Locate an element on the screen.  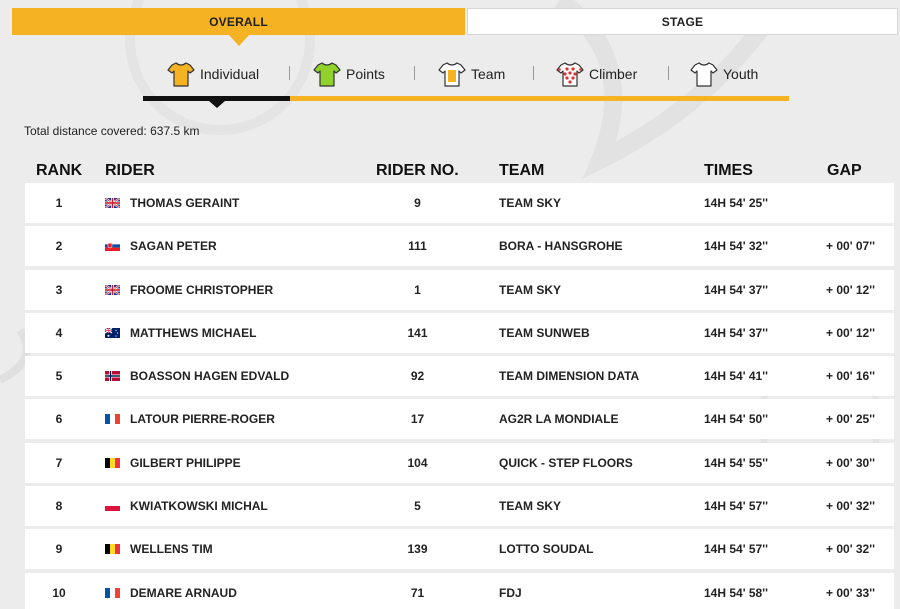
rider-name-link: THOMAS GERAINT is located at coordinates (184, 203).